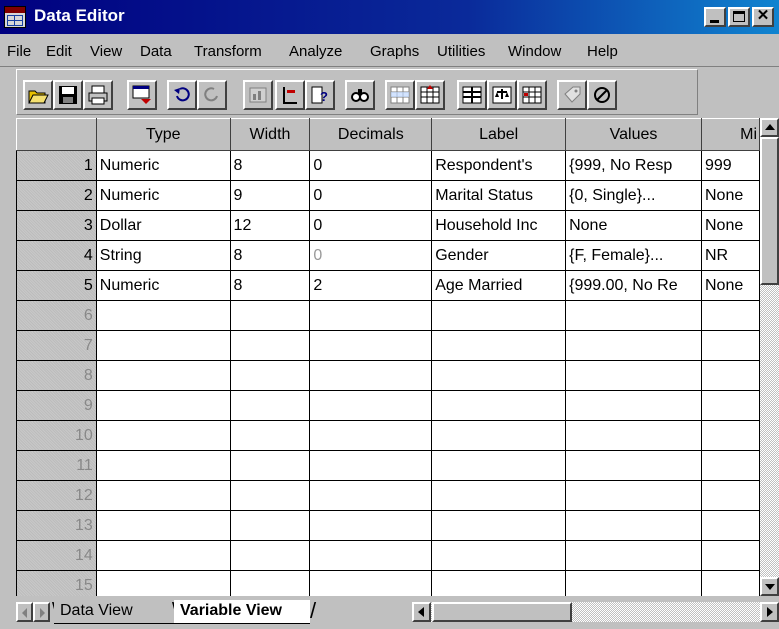  What do you see at coordinates (98, 95) in the screenshot?
I see `print-icon` at bounding box center [98, 95].